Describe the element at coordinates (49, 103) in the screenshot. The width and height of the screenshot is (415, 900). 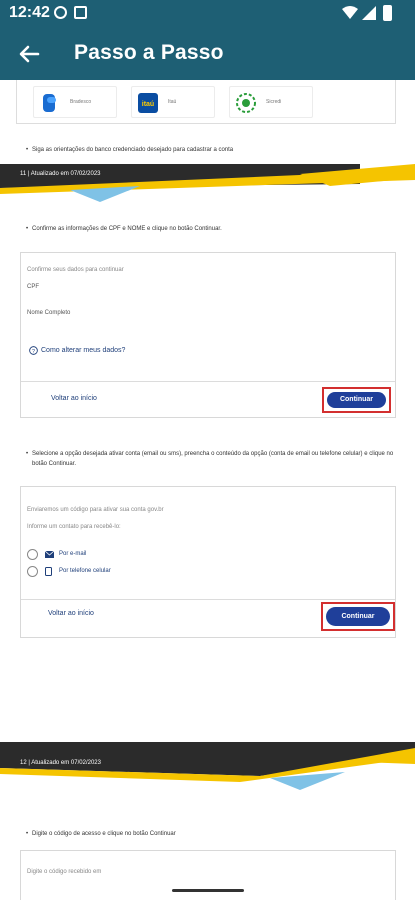
I see `bradesco-logo-icon` at that location.